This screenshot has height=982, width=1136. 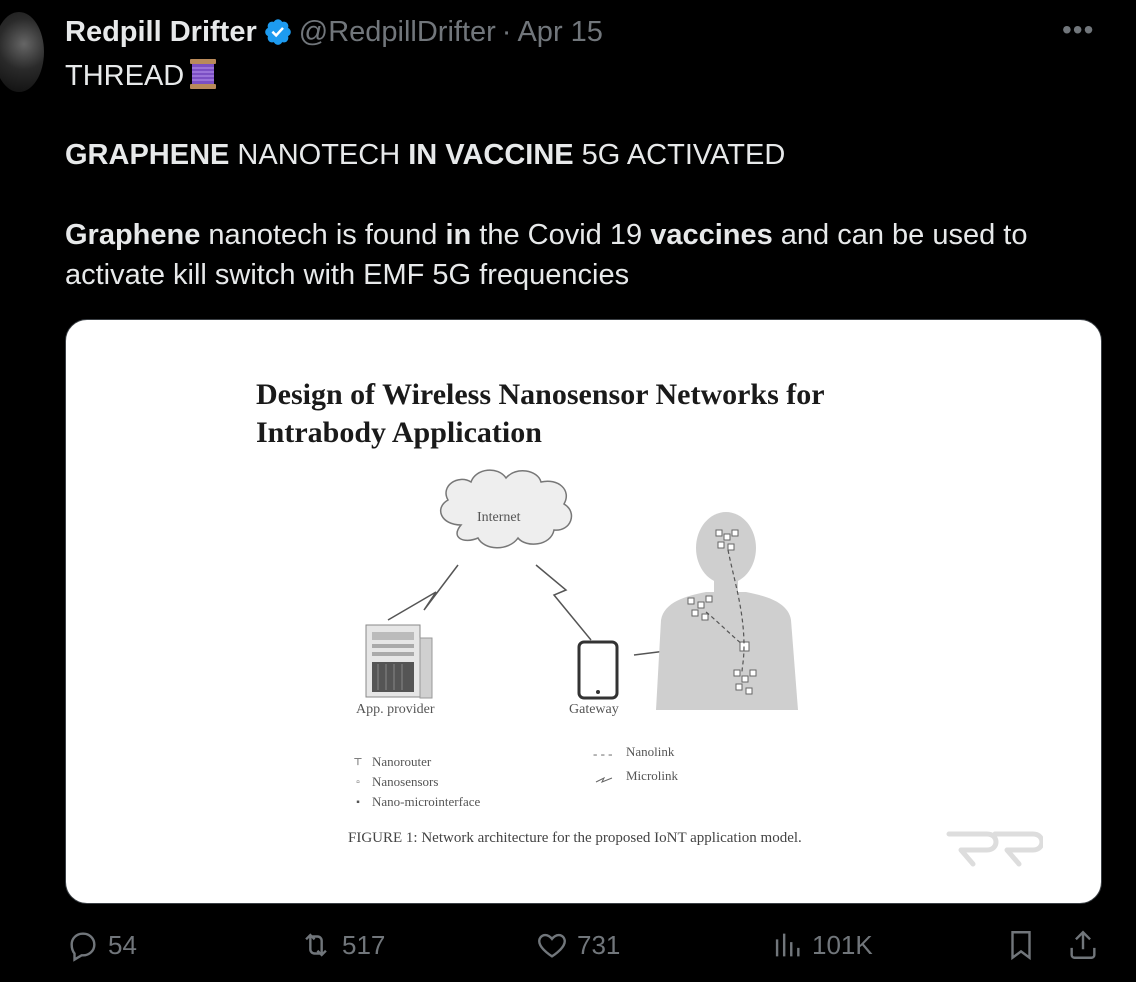 I want to click on text-normal: NANOTECH, so click(x=319, y=155).